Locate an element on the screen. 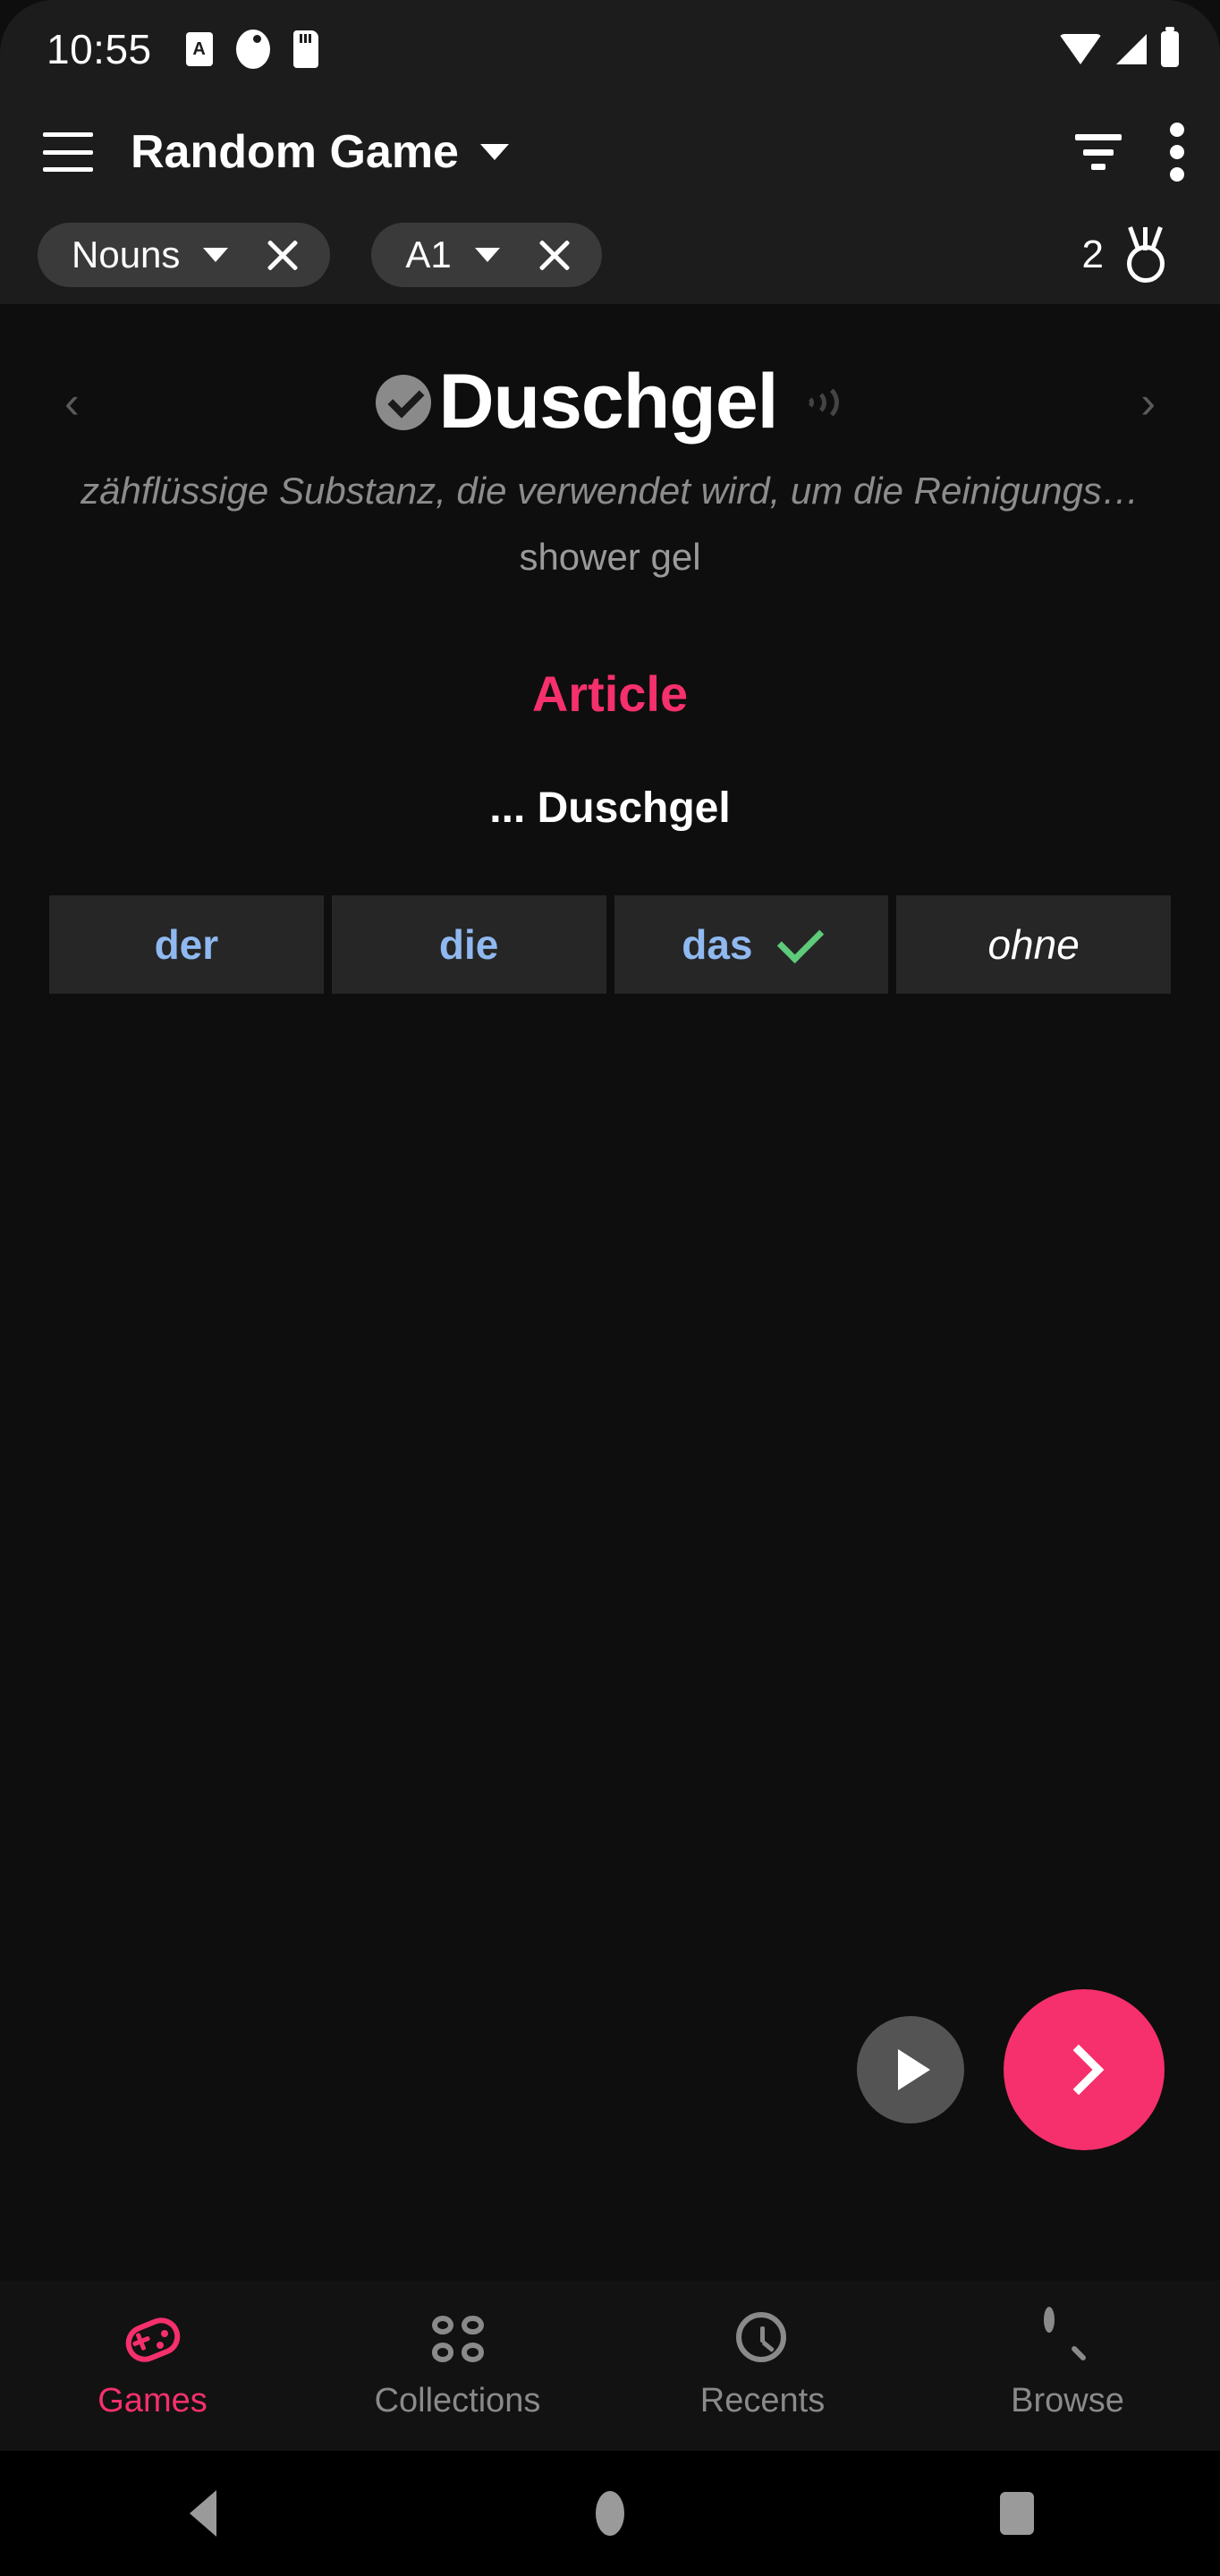 Image resolution: width=1220 pixels, height=2576 pixels. answer-option-das: das is located at coordinates (752, 944).